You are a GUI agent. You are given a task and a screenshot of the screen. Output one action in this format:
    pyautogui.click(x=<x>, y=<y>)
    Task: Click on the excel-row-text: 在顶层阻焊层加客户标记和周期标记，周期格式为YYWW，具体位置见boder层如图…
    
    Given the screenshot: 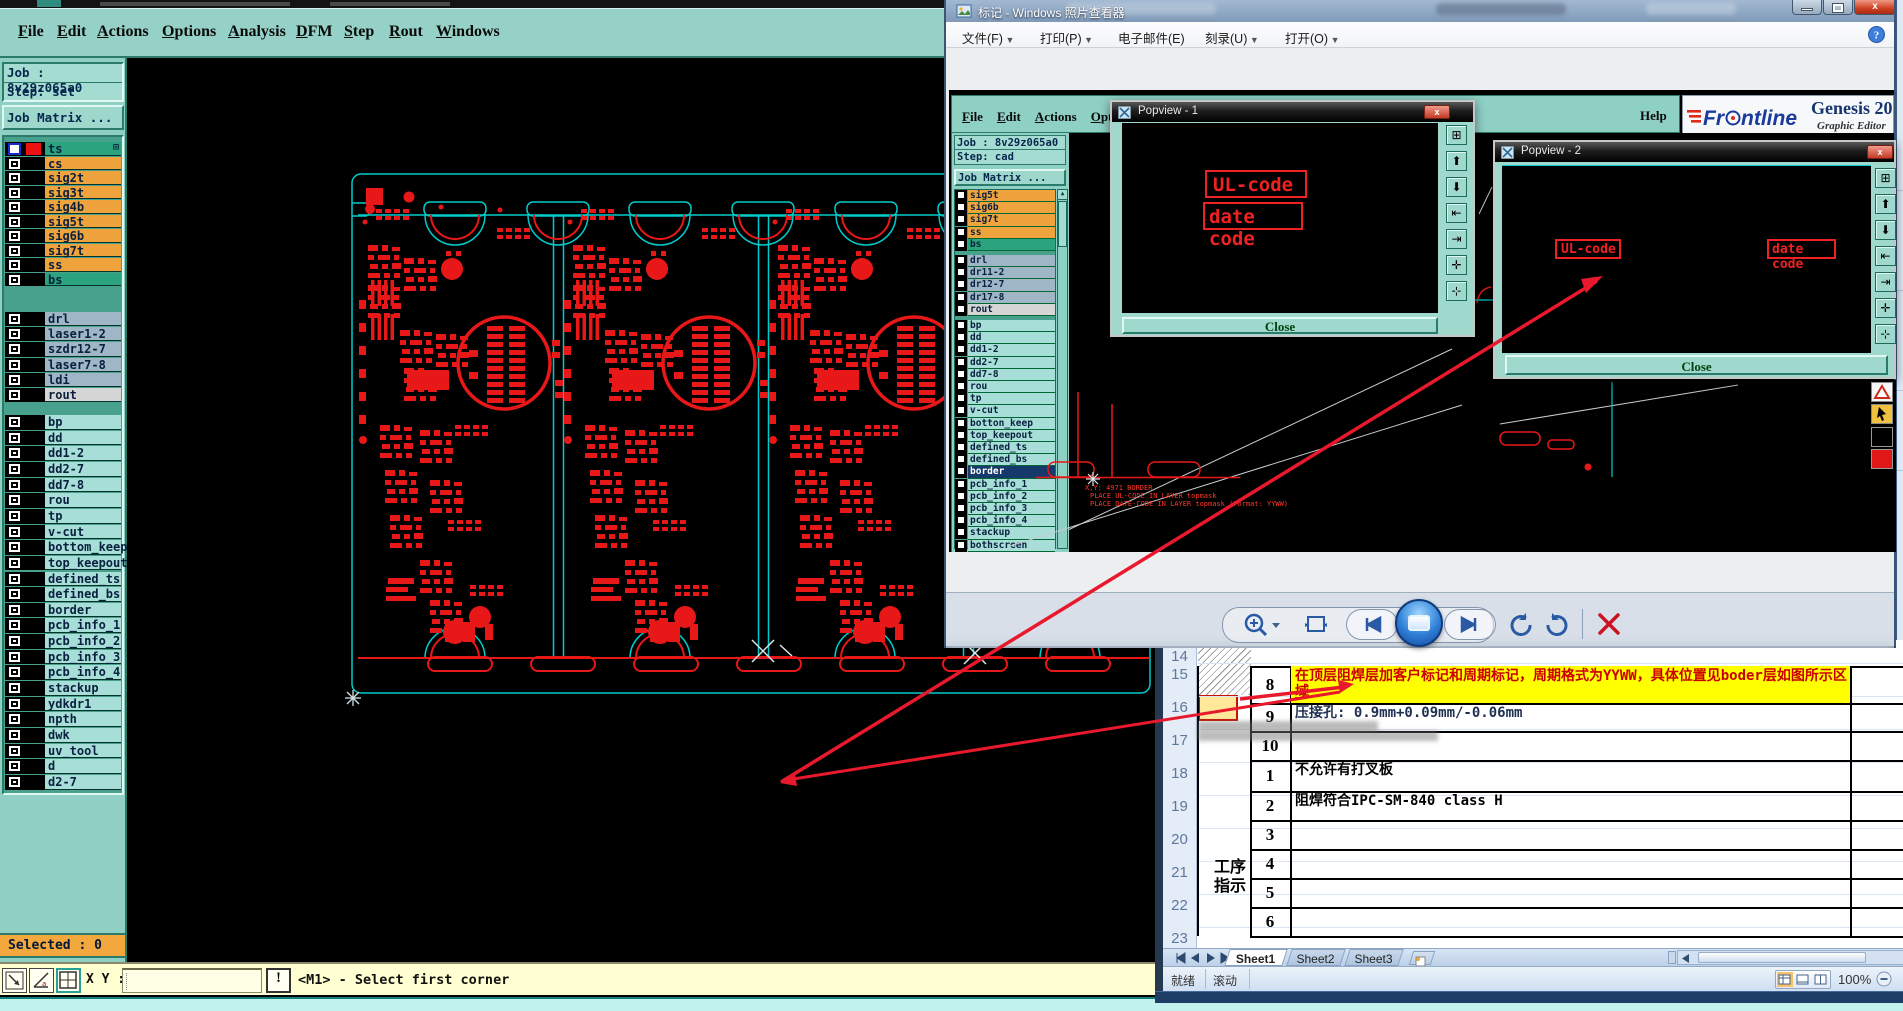 What is the action you would take?
    pyautogui.click(x=1570, y=684)
    